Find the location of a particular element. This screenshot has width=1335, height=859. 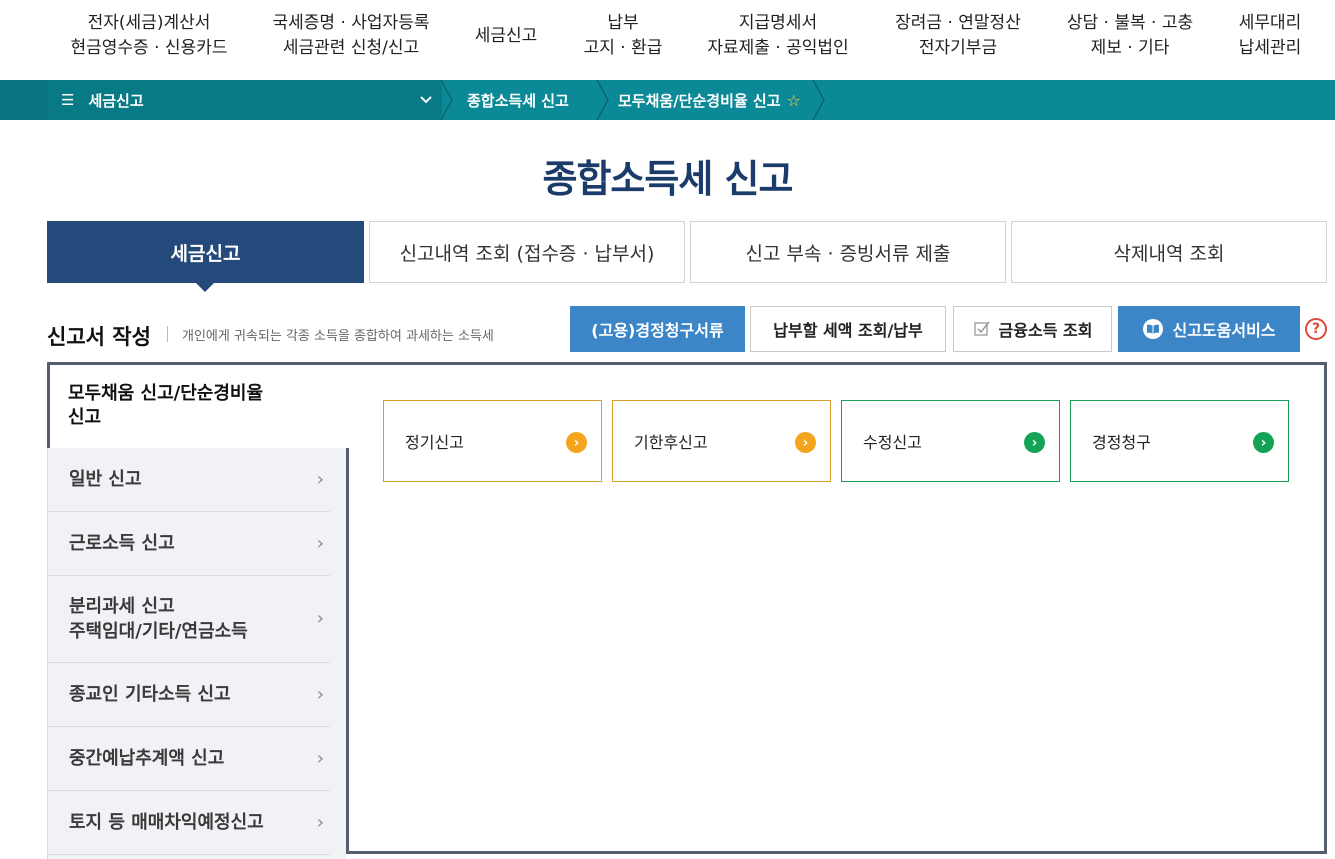

sidebar-item-land-sale: 토지 등 매매차익예정신고 › is located at coordinates (189, 823).